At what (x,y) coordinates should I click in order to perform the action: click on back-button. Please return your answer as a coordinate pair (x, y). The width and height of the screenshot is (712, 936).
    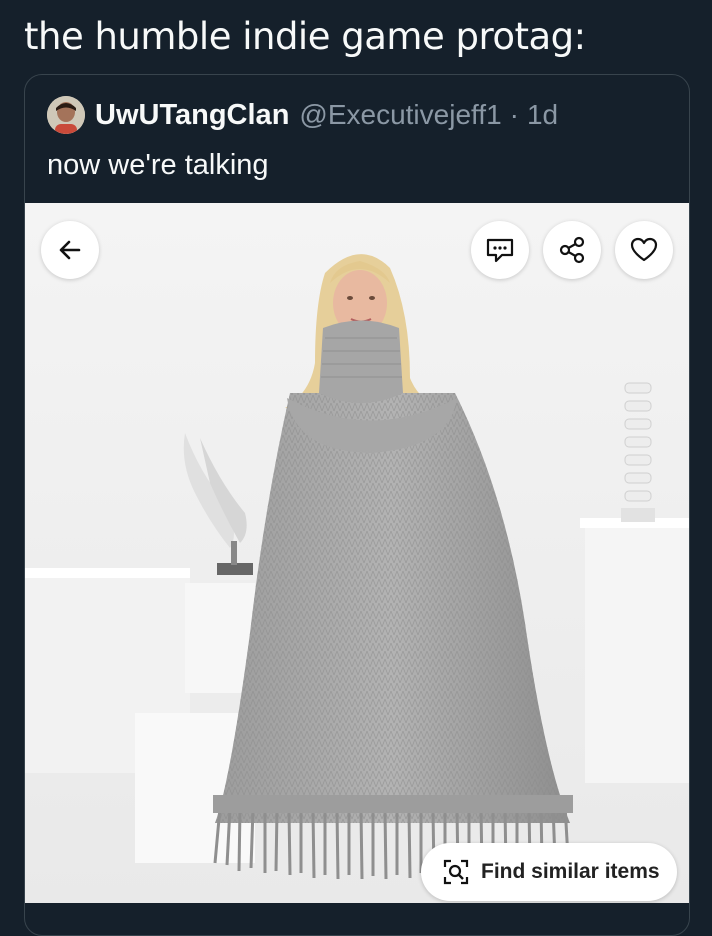
    Looking at the image, I should click on (70, 250).